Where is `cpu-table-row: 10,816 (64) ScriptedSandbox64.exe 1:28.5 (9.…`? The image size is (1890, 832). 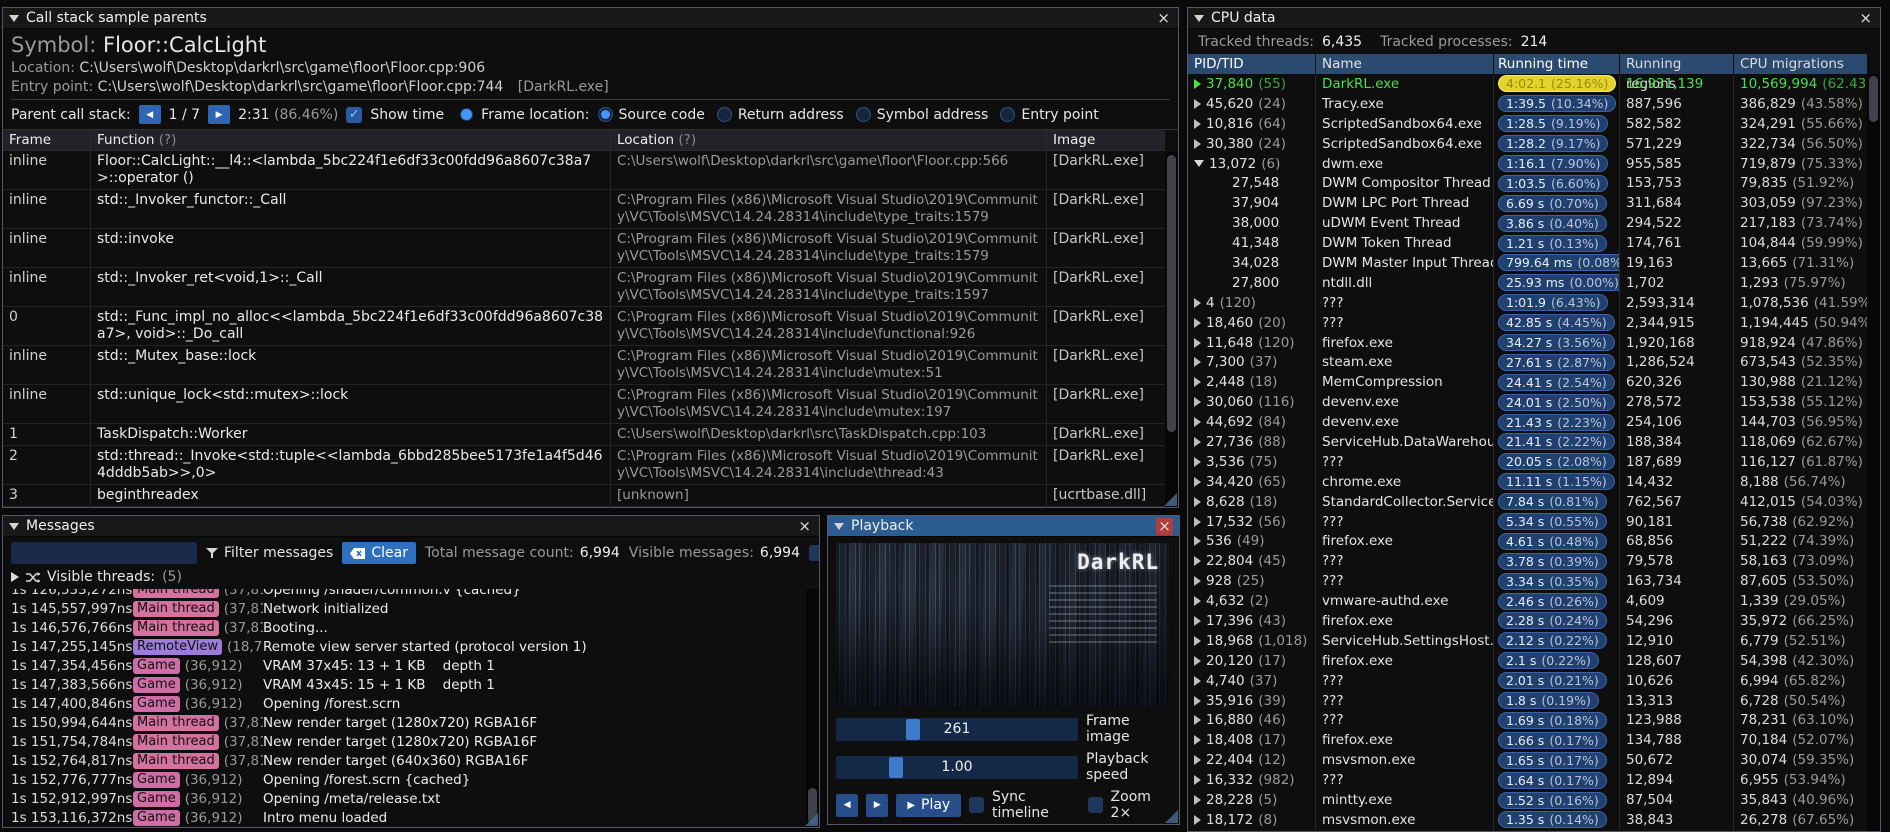 cpu-table-row: 10,816 (64) ScriptedSandbox64.exe 1:28.5 (9.… is located at coordinates (1527, 123).